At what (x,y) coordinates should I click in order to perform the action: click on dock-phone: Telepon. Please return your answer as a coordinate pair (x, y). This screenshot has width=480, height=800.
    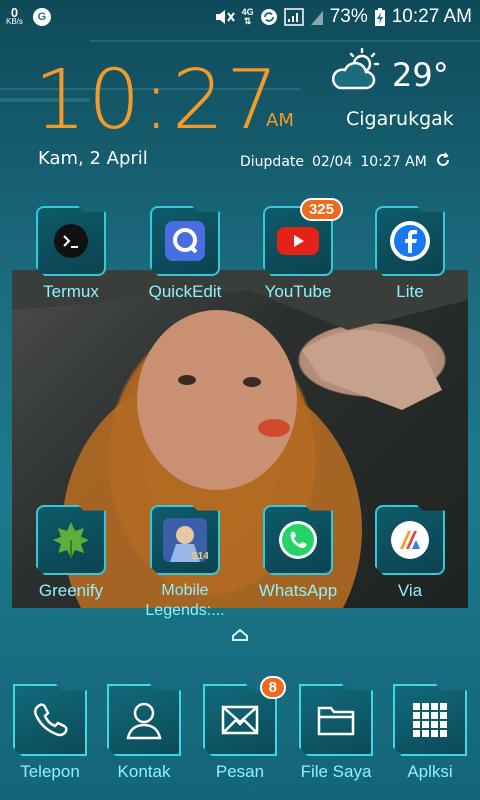
    Looking at the image, I should click on (50, 733).